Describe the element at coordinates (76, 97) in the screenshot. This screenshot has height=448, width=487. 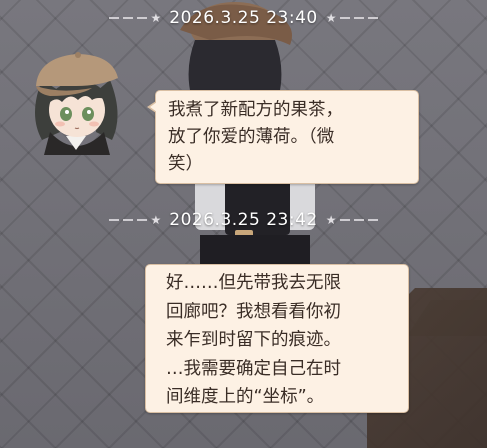
I see `character-avatar` at that location.